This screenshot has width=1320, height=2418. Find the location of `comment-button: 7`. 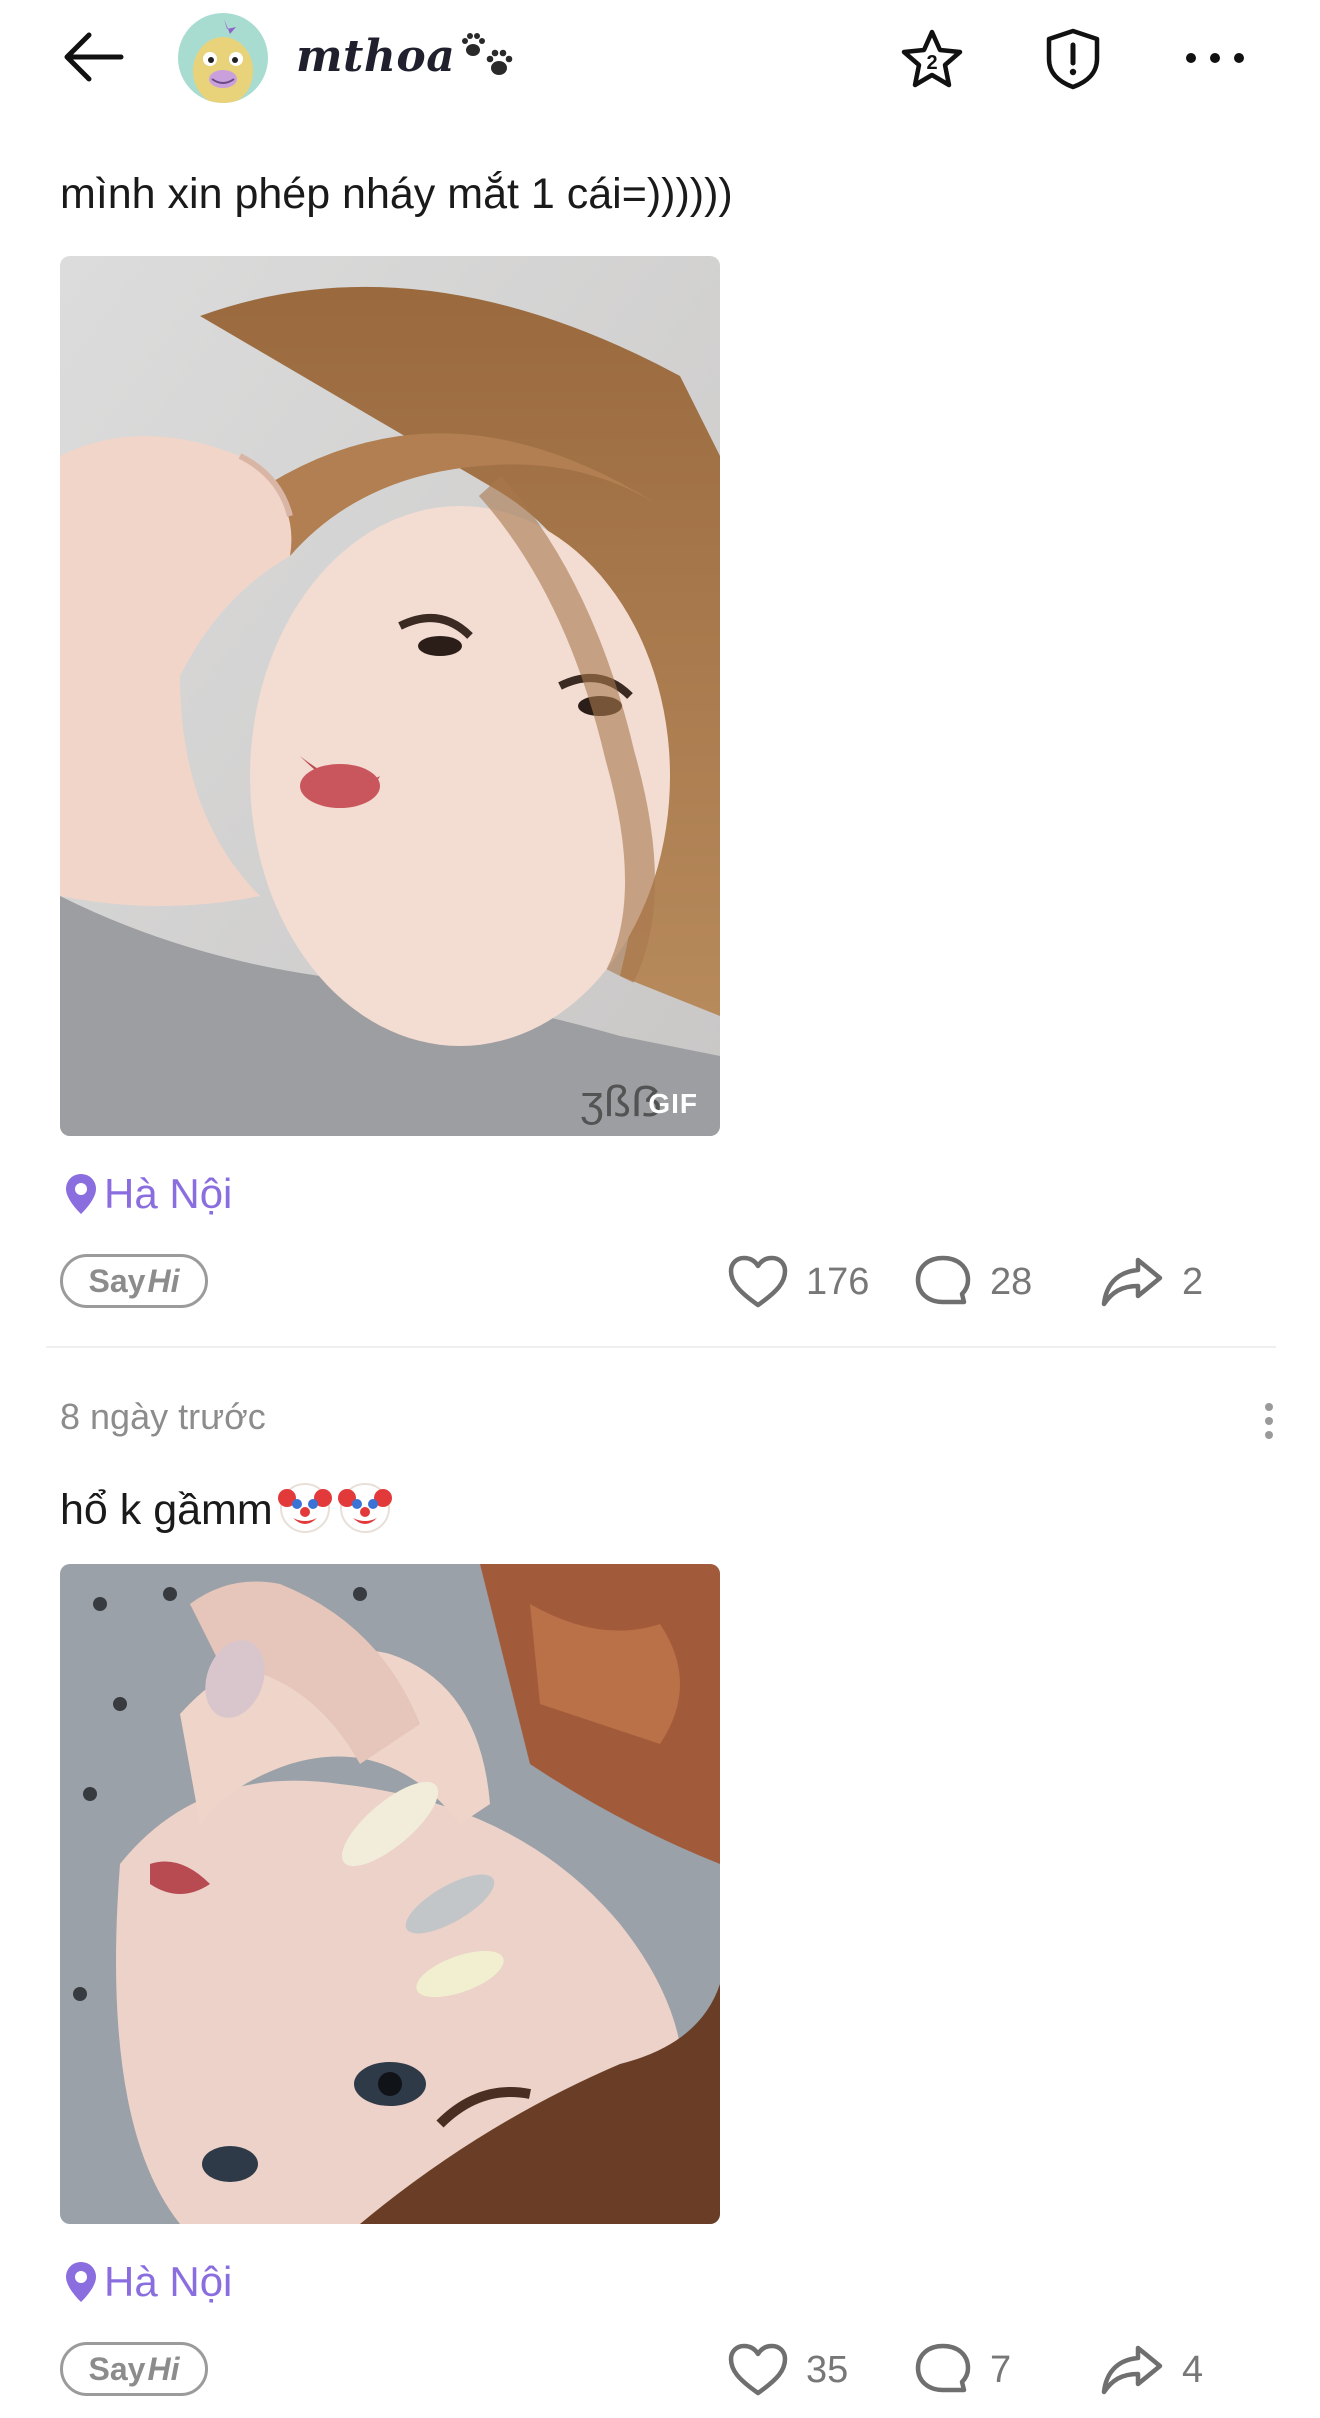

comment-button: 7 is located at coordinates (962, 2370).